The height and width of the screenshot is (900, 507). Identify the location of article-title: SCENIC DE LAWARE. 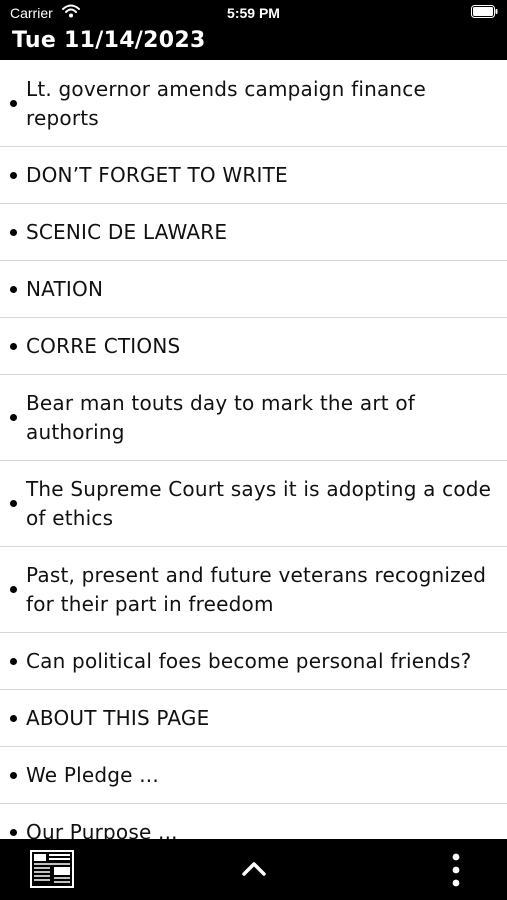
(127, 232).